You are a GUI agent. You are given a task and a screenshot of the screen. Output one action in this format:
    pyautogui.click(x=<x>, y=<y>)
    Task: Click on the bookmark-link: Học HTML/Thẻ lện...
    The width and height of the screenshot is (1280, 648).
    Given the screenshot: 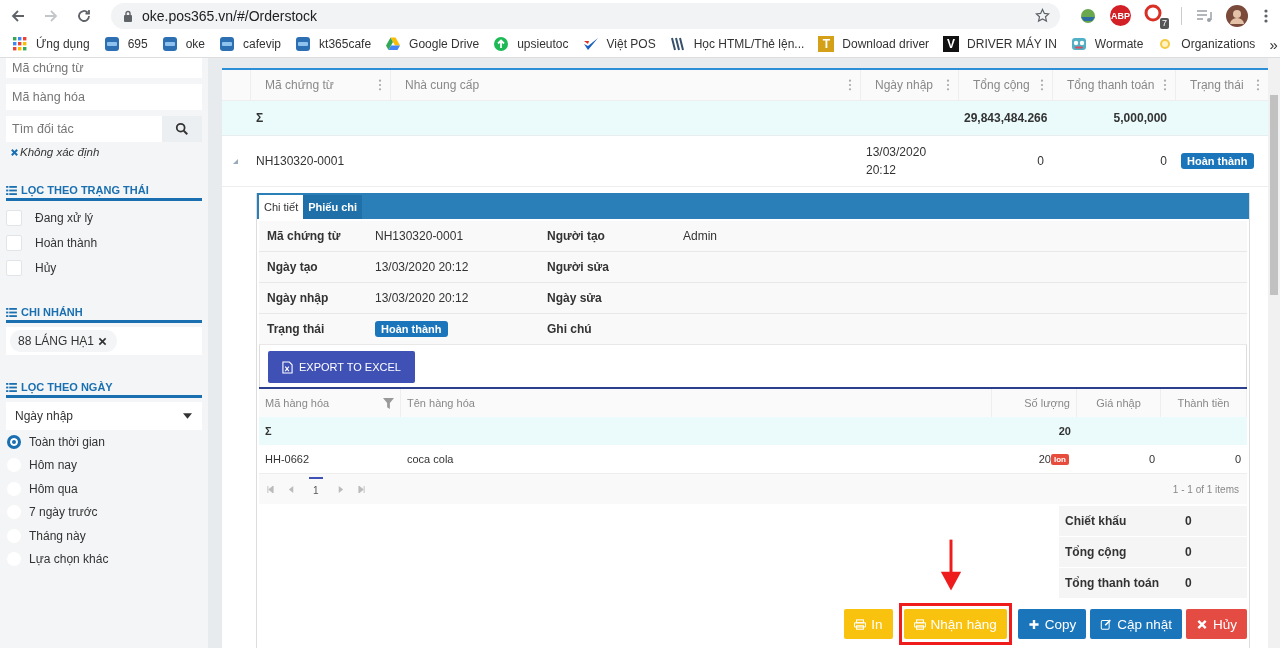 What is the action you would take?
    pyautogui.click(x=737, y=44)
    